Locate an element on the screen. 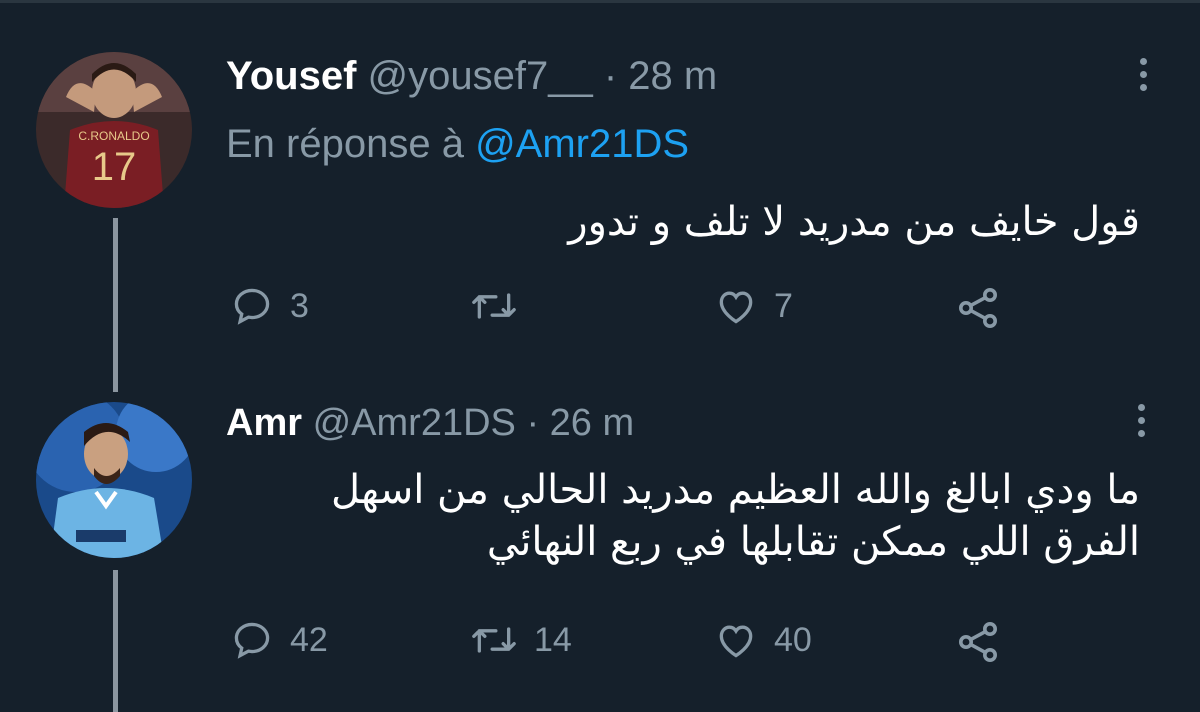  reply-button: 3 is located at coordinates (269, 306).